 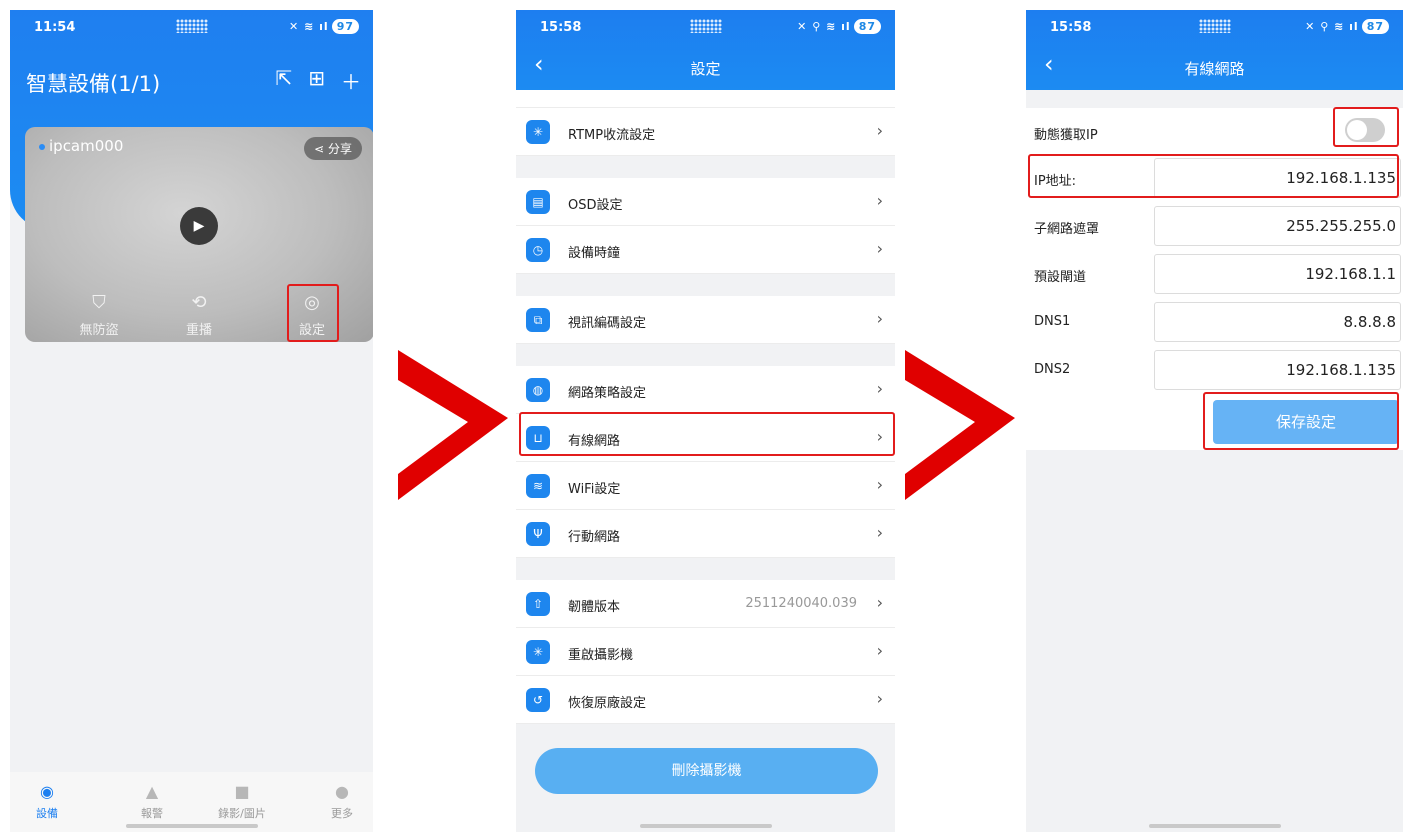 I want to click on tab-devices-label: 設備, so click(x=47, y=813).